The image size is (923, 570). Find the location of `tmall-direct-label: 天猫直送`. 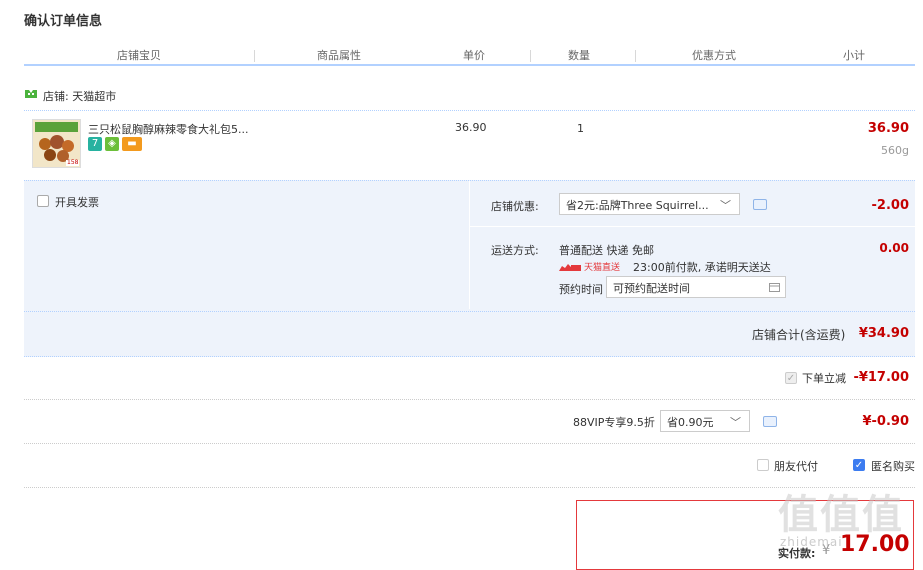

tmall-direct-label: 天猫直送 is located at coordinates (602, 268).